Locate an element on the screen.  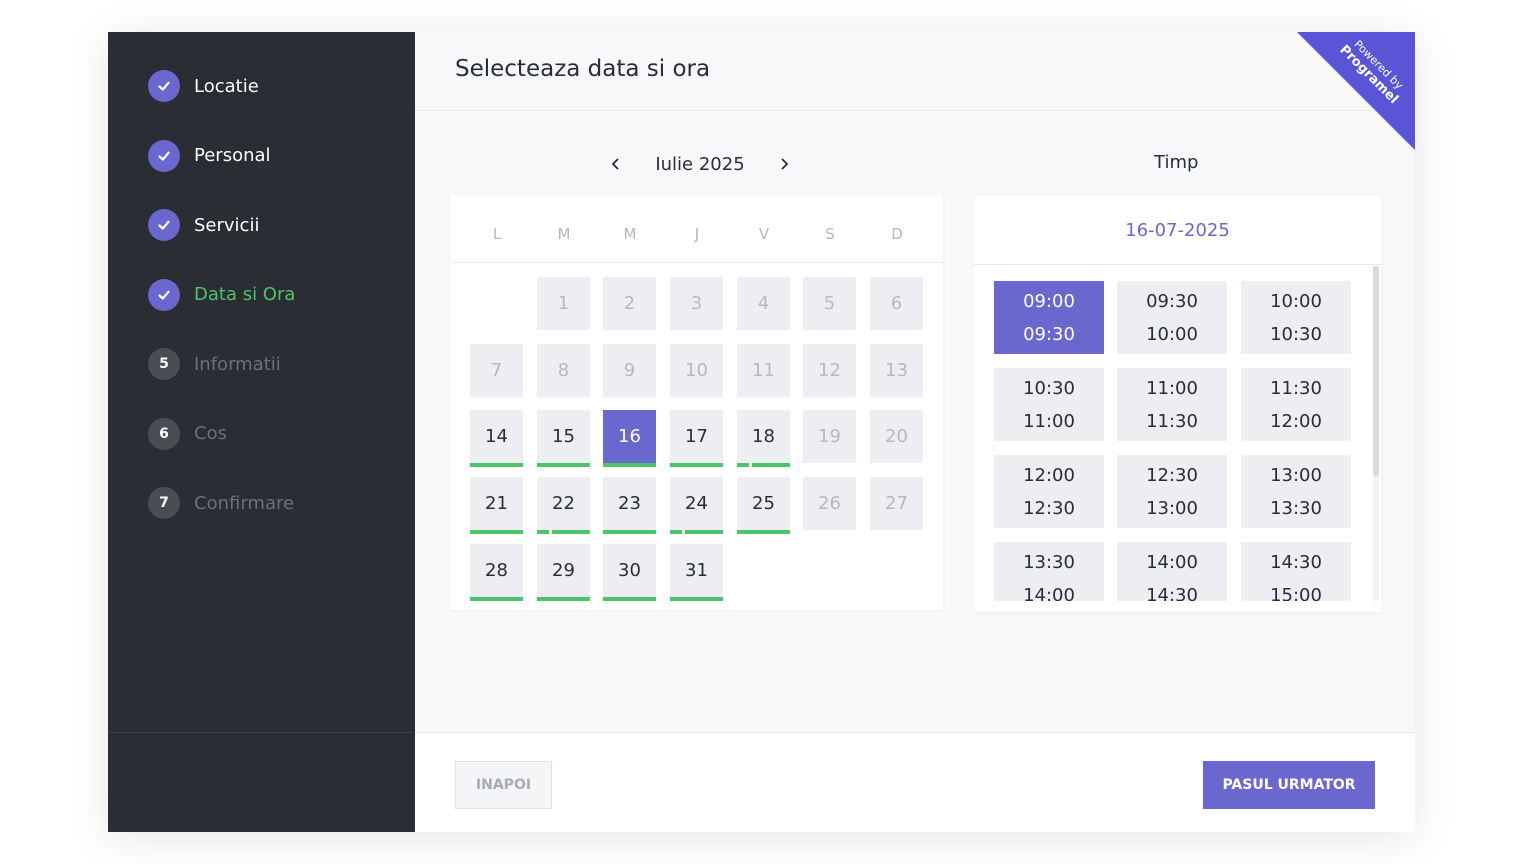
calendar-day: 17 is located at coordinates (696, 438).